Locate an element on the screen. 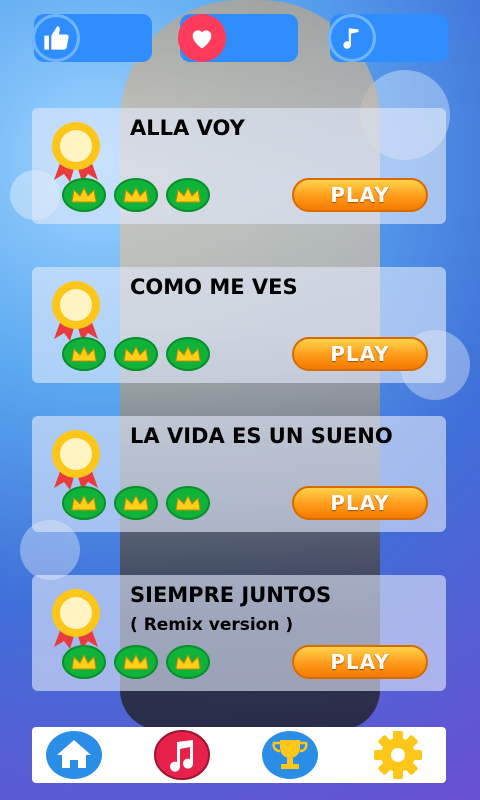  gear-icon is located at coordinates (398, 755).